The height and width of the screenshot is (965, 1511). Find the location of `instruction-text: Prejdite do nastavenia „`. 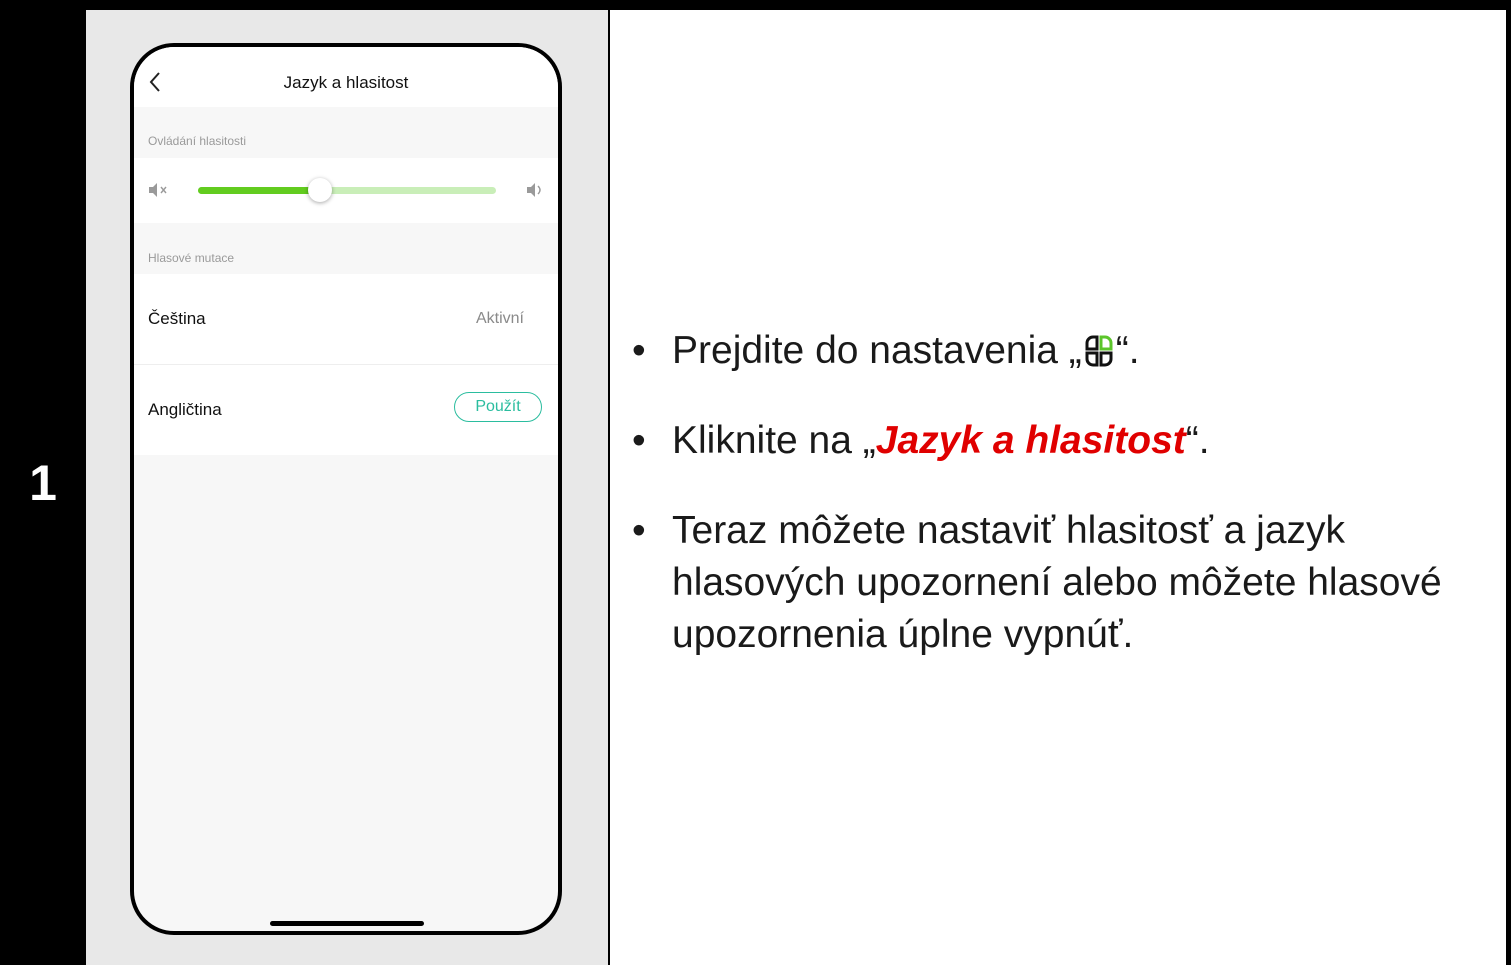

instruction-text: Prejdite do nastavenia „ is located at coordinates (877, 350).